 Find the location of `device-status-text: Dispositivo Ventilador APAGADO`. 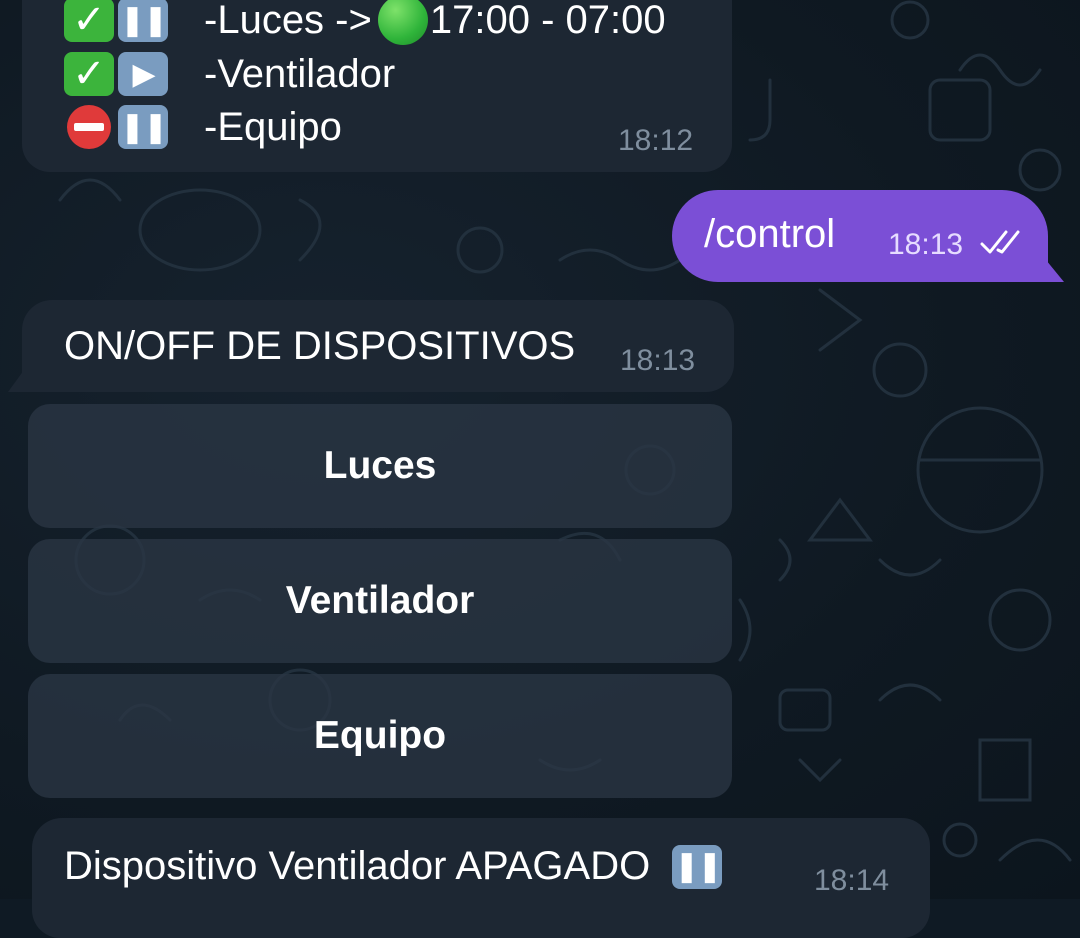

device-status-text: Dispositivo Ventilador APAGADO is located at coordinates (357, 866).